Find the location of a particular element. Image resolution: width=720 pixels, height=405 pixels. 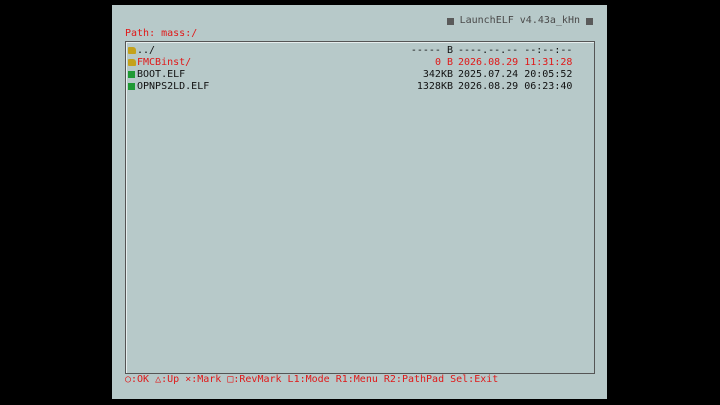

title-right-square-icon is located at coordinates (589, 21).